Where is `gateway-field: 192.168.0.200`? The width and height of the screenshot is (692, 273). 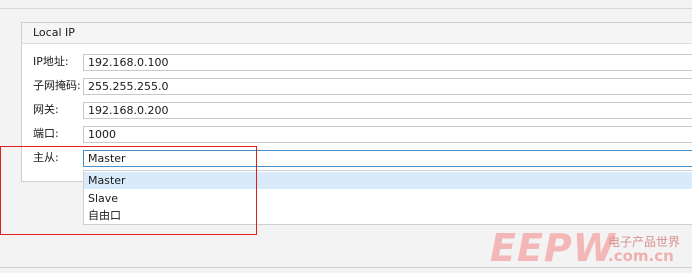 gateway-field: 192.168.0.200 is located at coordinates (387, 110).